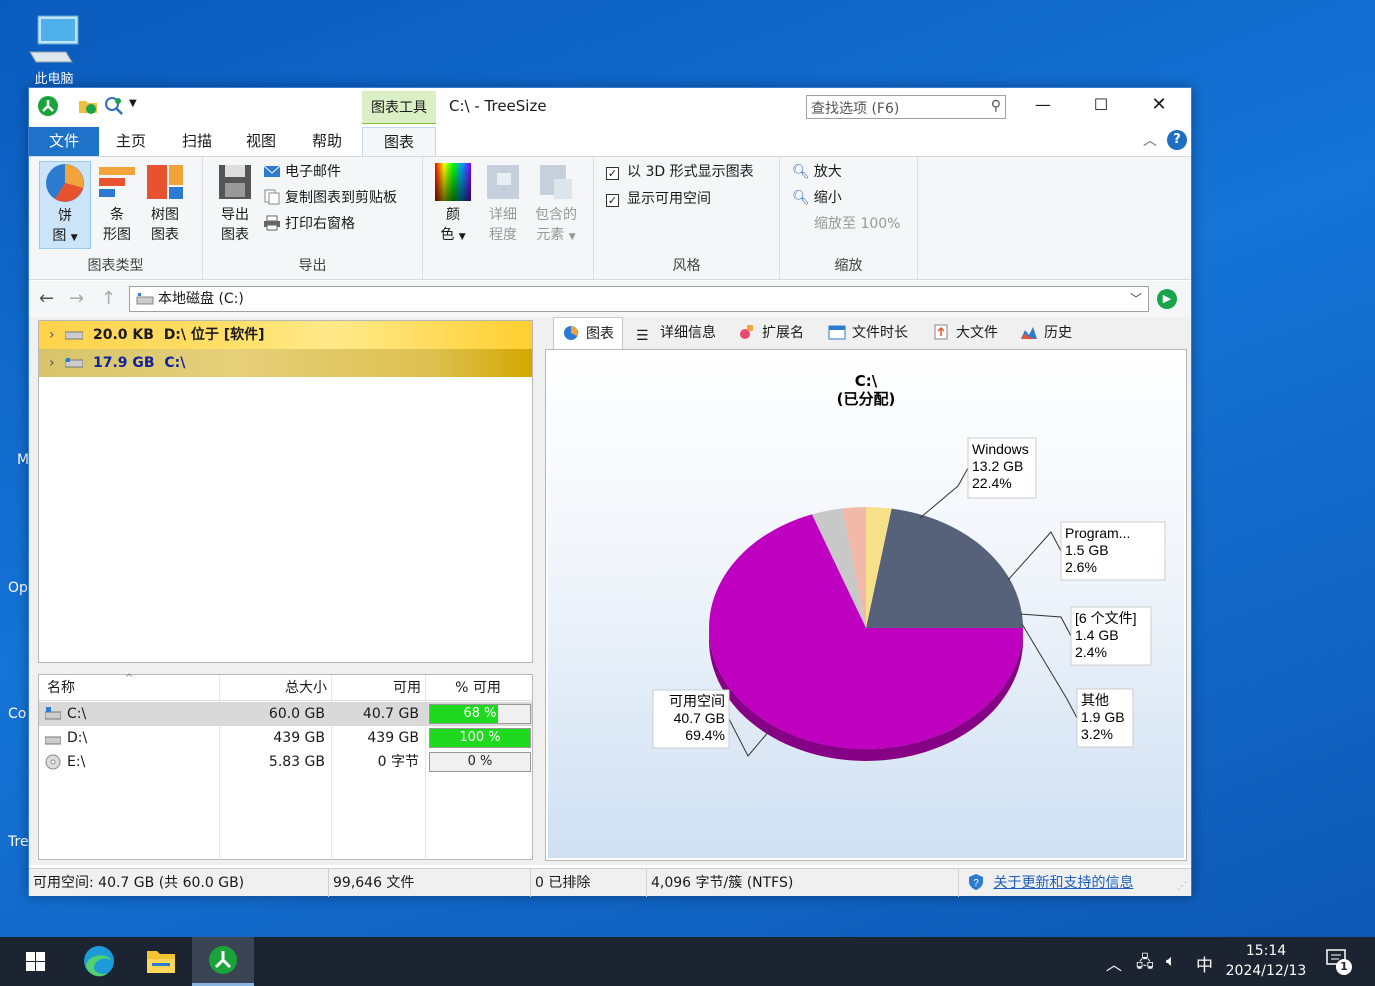 The width and height of the screenshot is (1375, 986). What do you see at coordinates (88, 106) in the screenshot?
I see `scan-folder-icon` at bounding box center [88, 106].